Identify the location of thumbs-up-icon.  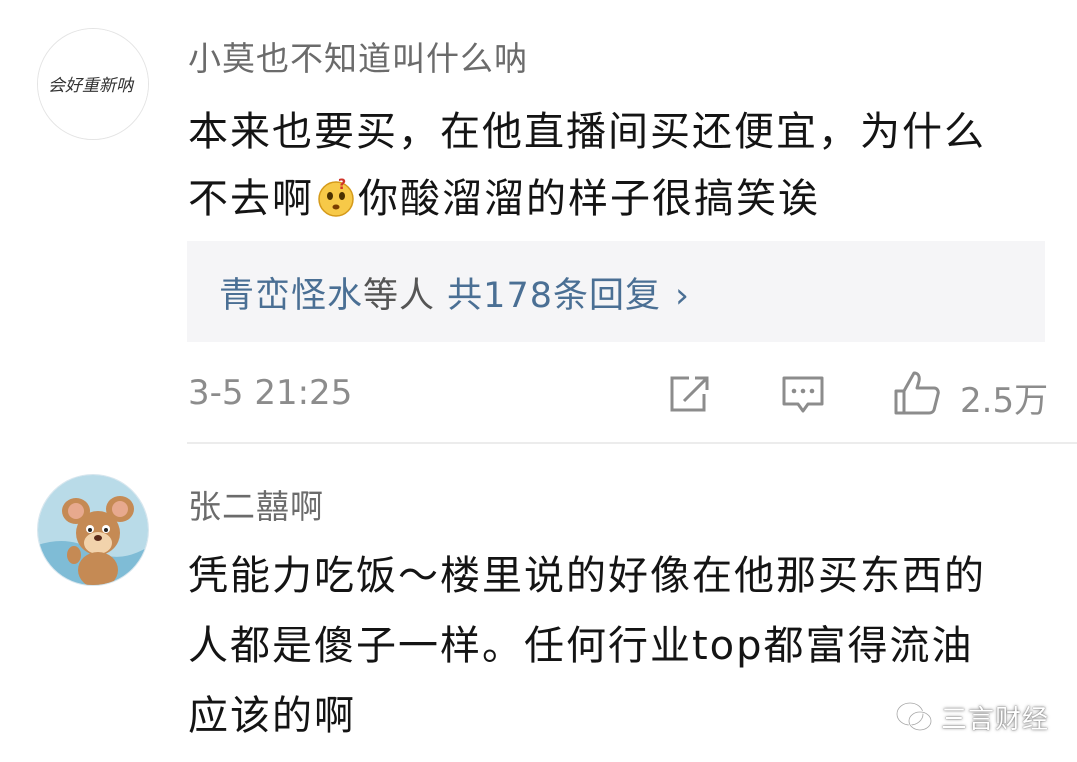
(917, 395).